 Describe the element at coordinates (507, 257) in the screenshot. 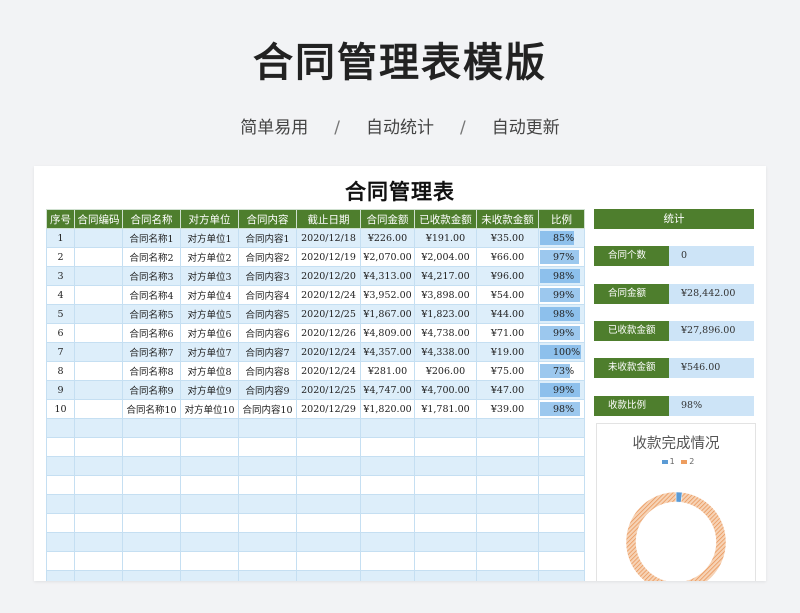

I see `cell-unreceived: ¥66.00` at that location.